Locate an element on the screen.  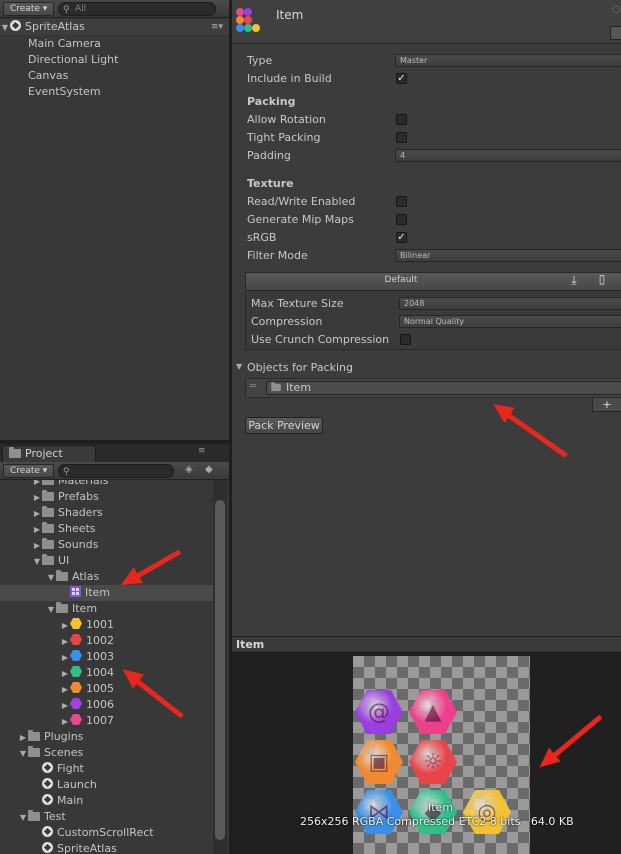
tree-item-label: UI is located at coordinates (64, 560).